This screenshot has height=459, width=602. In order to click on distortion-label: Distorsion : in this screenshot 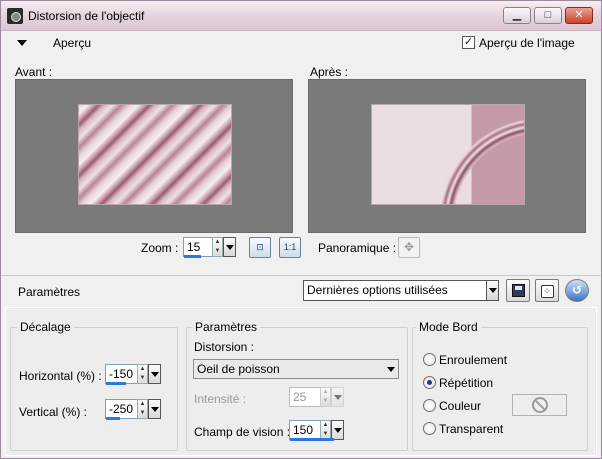, I will do `click(224, 347)`.